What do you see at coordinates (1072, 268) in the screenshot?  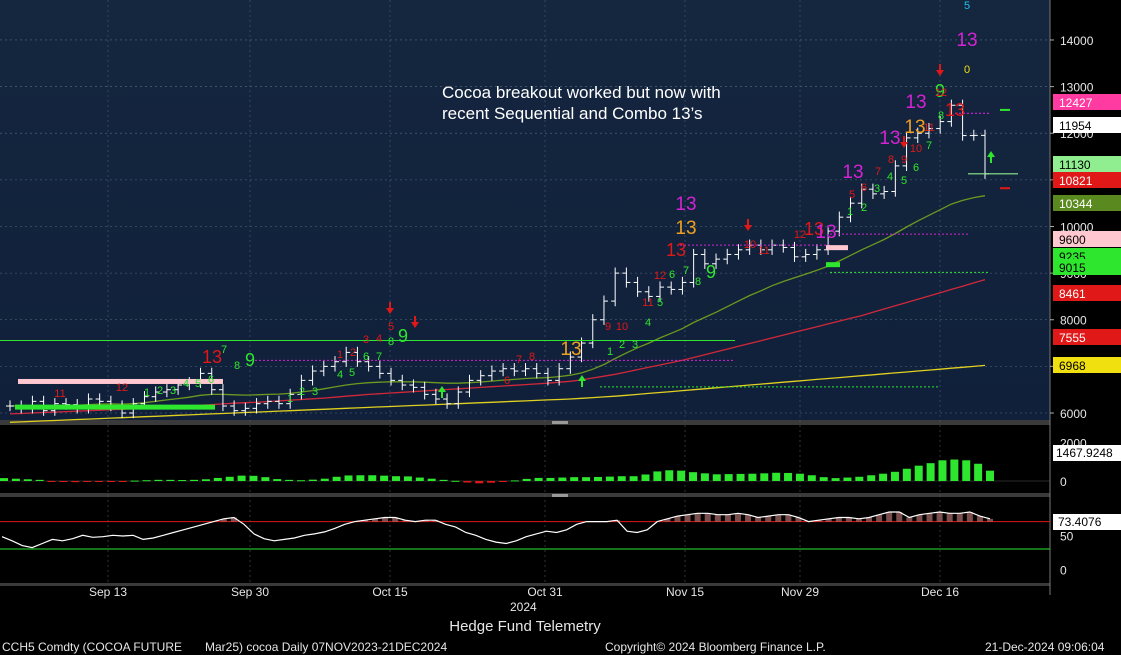 I see `price-axis-badge-label: 9015` at bounding box center [1072, 268].